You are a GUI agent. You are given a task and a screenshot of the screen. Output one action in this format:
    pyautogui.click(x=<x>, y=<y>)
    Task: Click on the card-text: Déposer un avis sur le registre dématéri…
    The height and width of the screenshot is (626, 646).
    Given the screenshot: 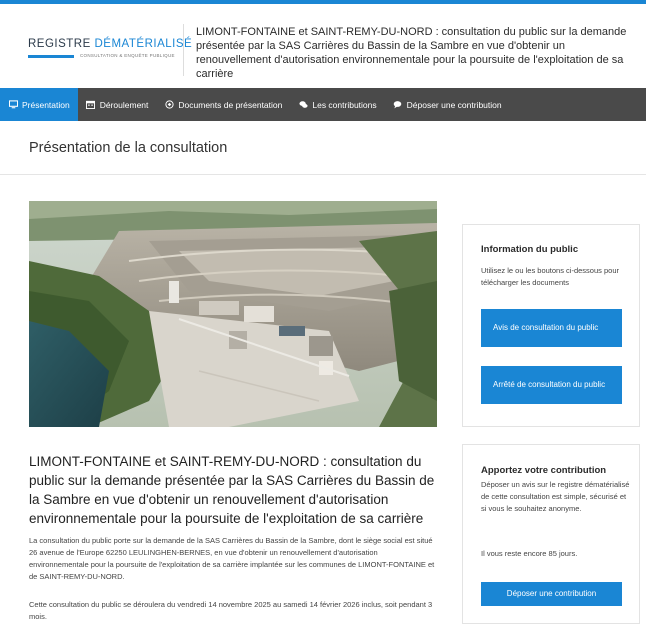 What is the action you would take?
    pyautogui.click(x=555, y=496)
    